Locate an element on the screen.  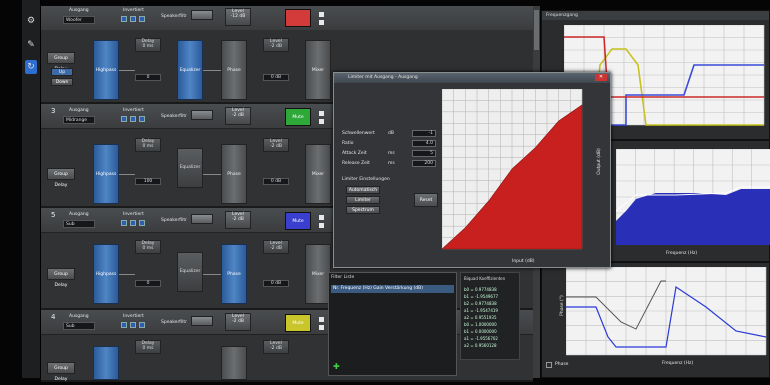
stepper-up: Up is located at coordinates (62, 72).